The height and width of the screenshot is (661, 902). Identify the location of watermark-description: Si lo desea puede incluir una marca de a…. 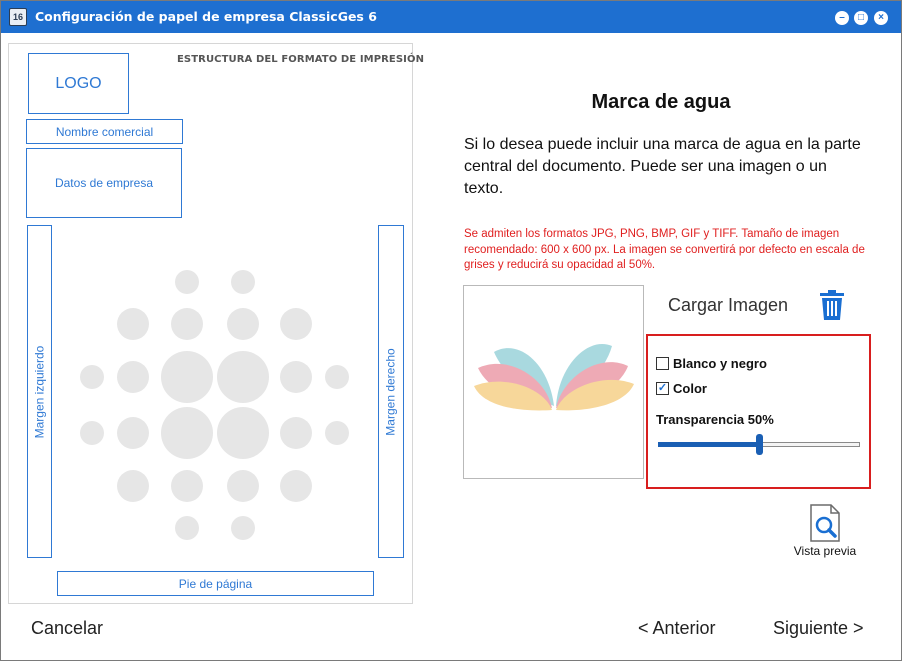
(662, 166).